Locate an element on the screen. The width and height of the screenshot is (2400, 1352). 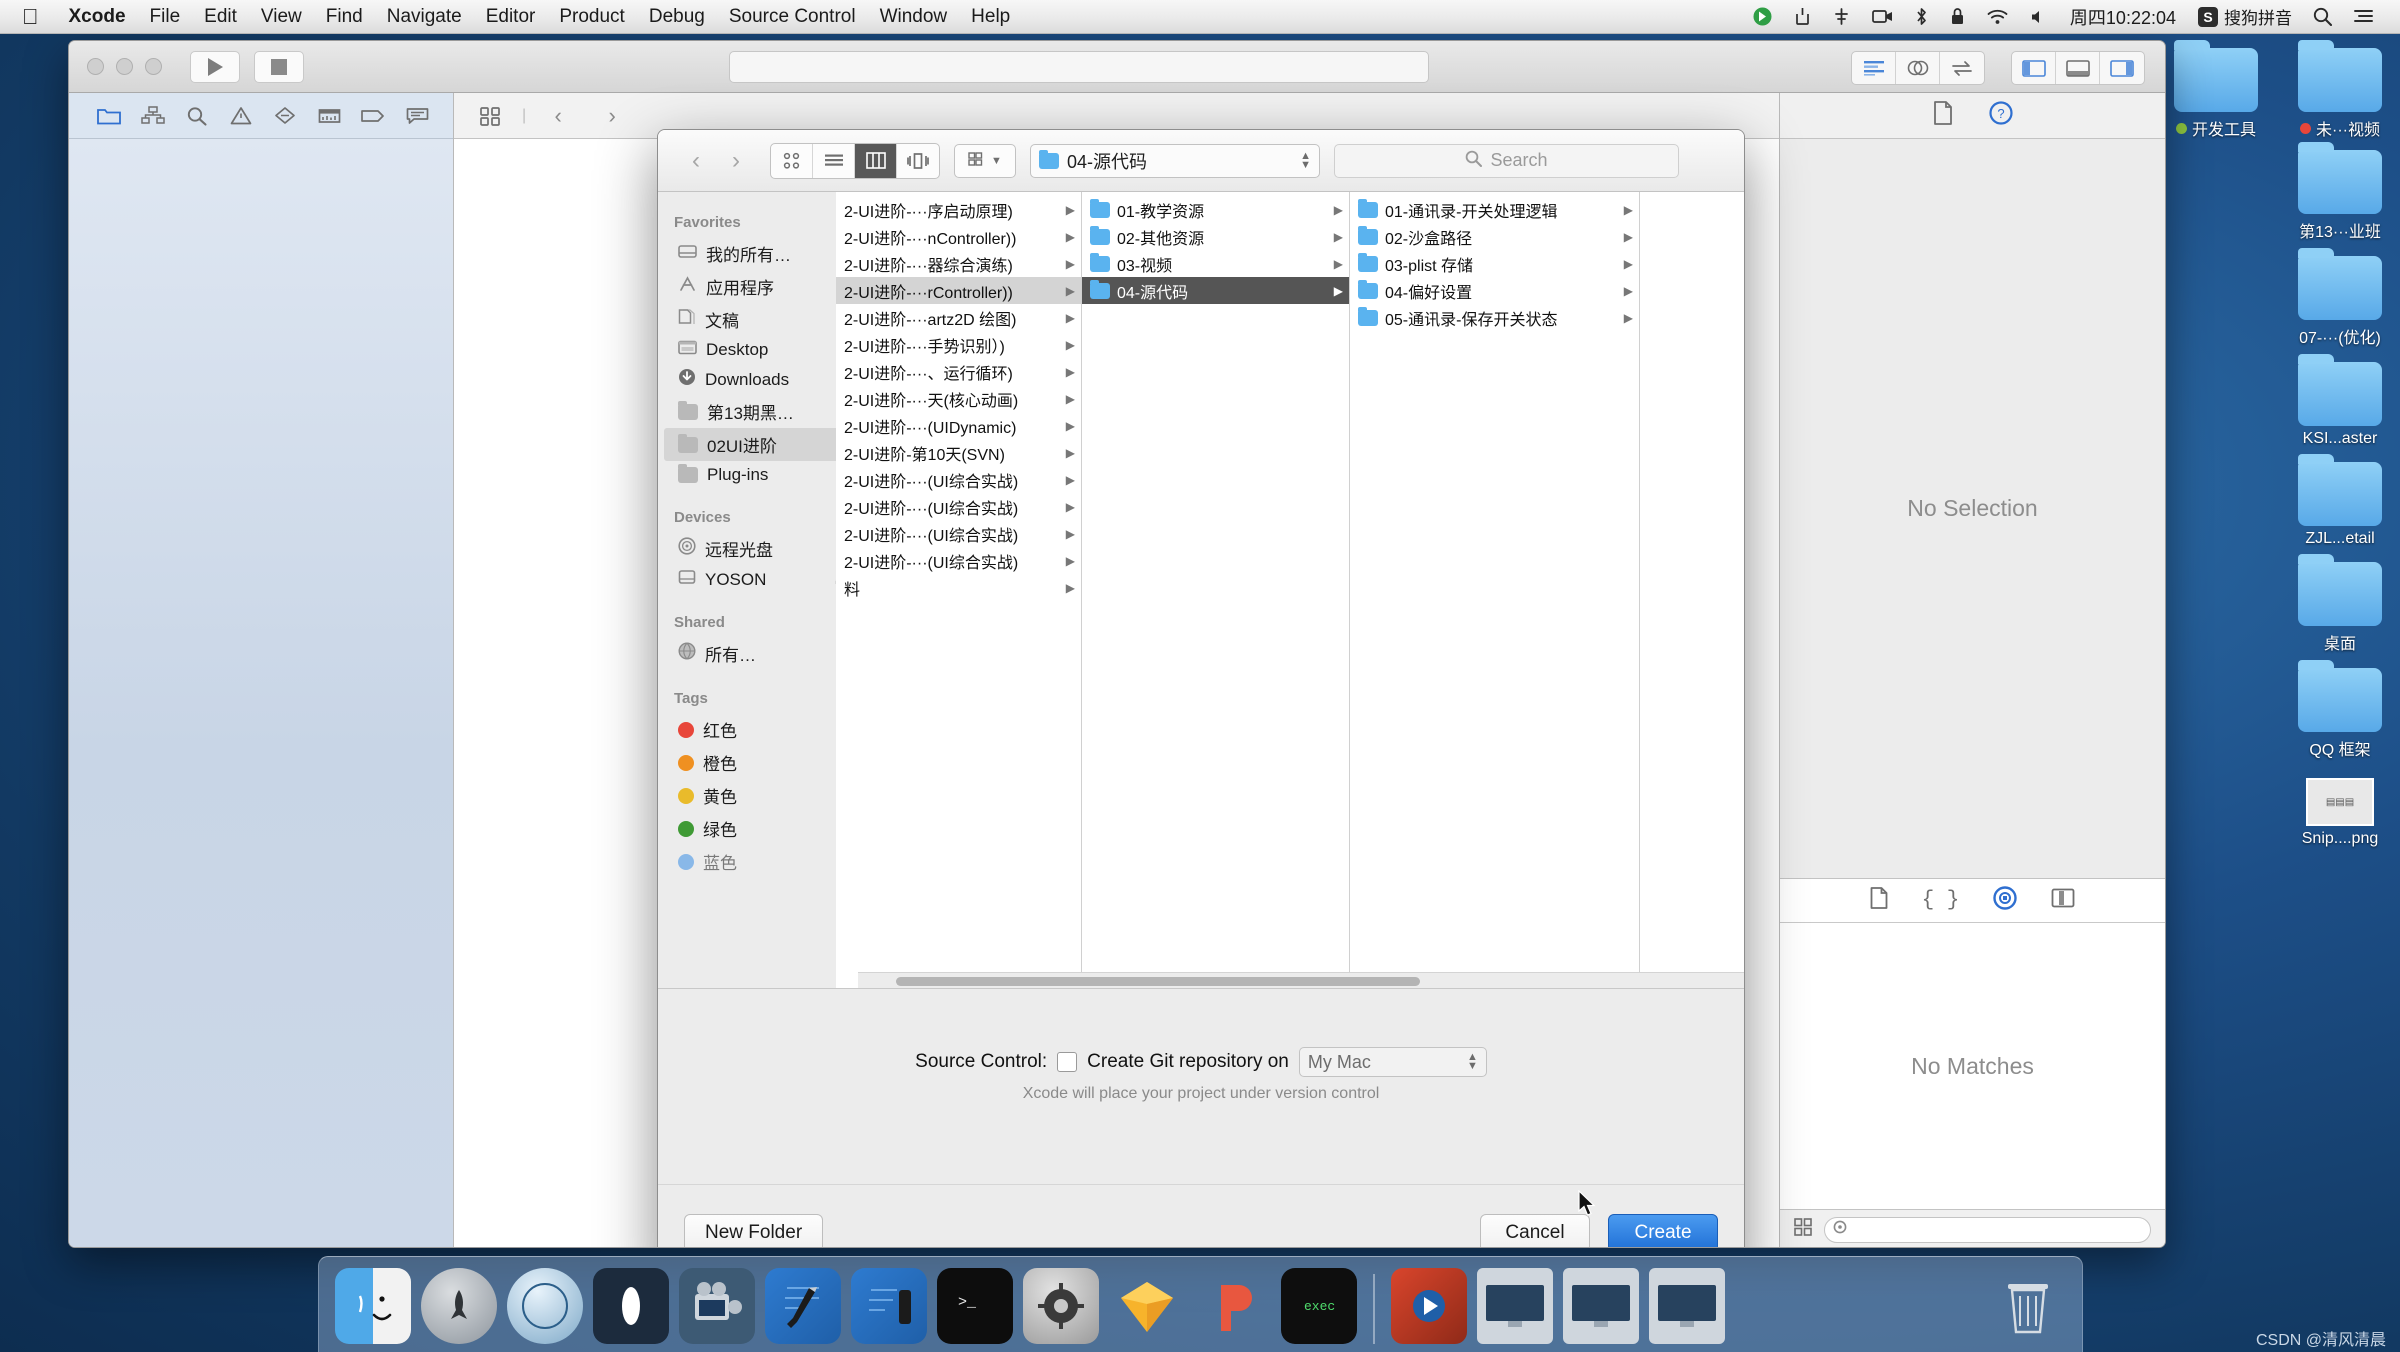
media-library-icon is located at coordinates (2063, 900).